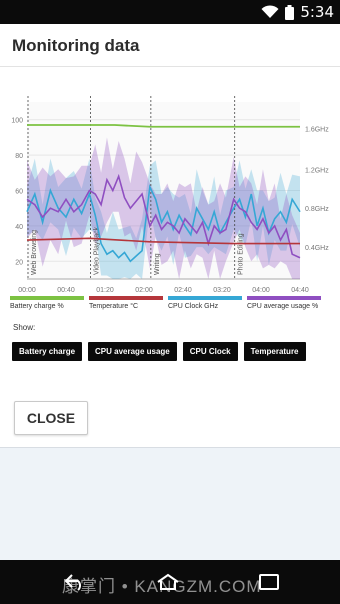 Image resolution: width=340 pixels, height=604 pixels. What do you see at coordinates (170, 12) in the screenshot?
I see `status-bar: 5:34` at bounding box center [170, 12].